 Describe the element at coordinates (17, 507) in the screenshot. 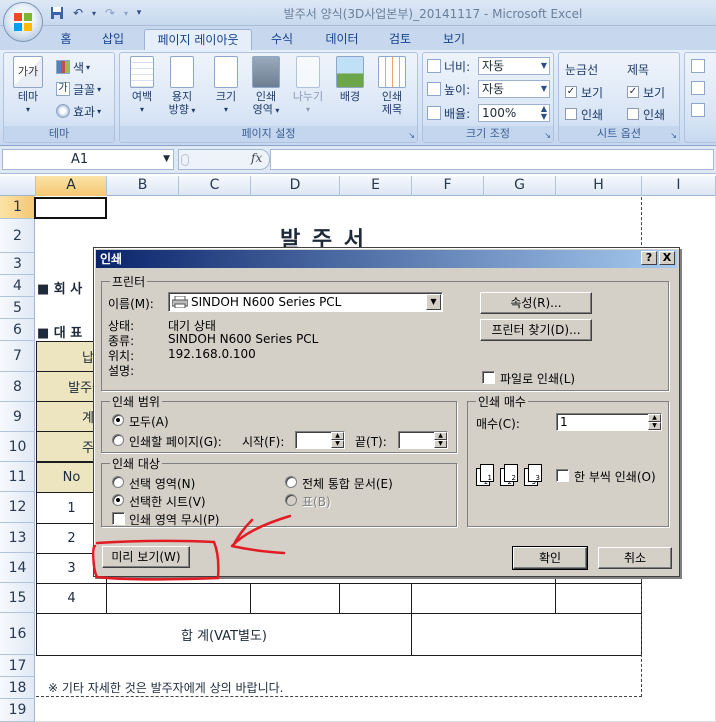

I see `row-header-12: 12` at that location.